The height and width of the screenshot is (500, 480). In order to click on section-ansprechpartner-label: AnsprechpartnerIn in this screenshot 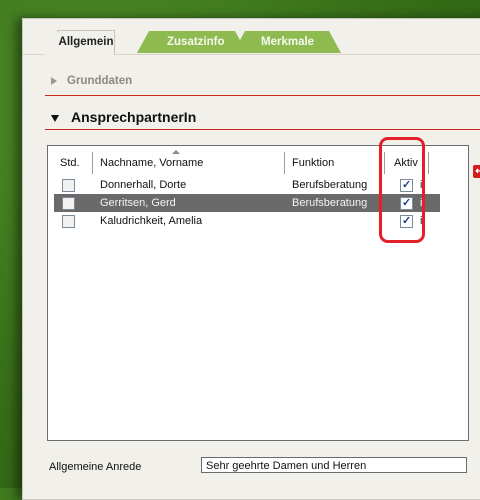, I will do `click(134, 117)`.